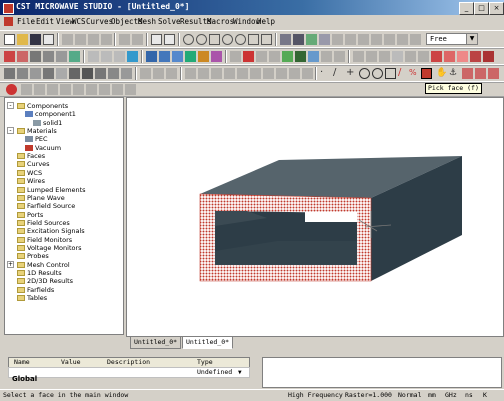 Image resolution: width=504 pixels, height=401 pixels. Describe the element at coordinates (39, 89) in the screenshot. I see `curve-arc-icon` at that location.